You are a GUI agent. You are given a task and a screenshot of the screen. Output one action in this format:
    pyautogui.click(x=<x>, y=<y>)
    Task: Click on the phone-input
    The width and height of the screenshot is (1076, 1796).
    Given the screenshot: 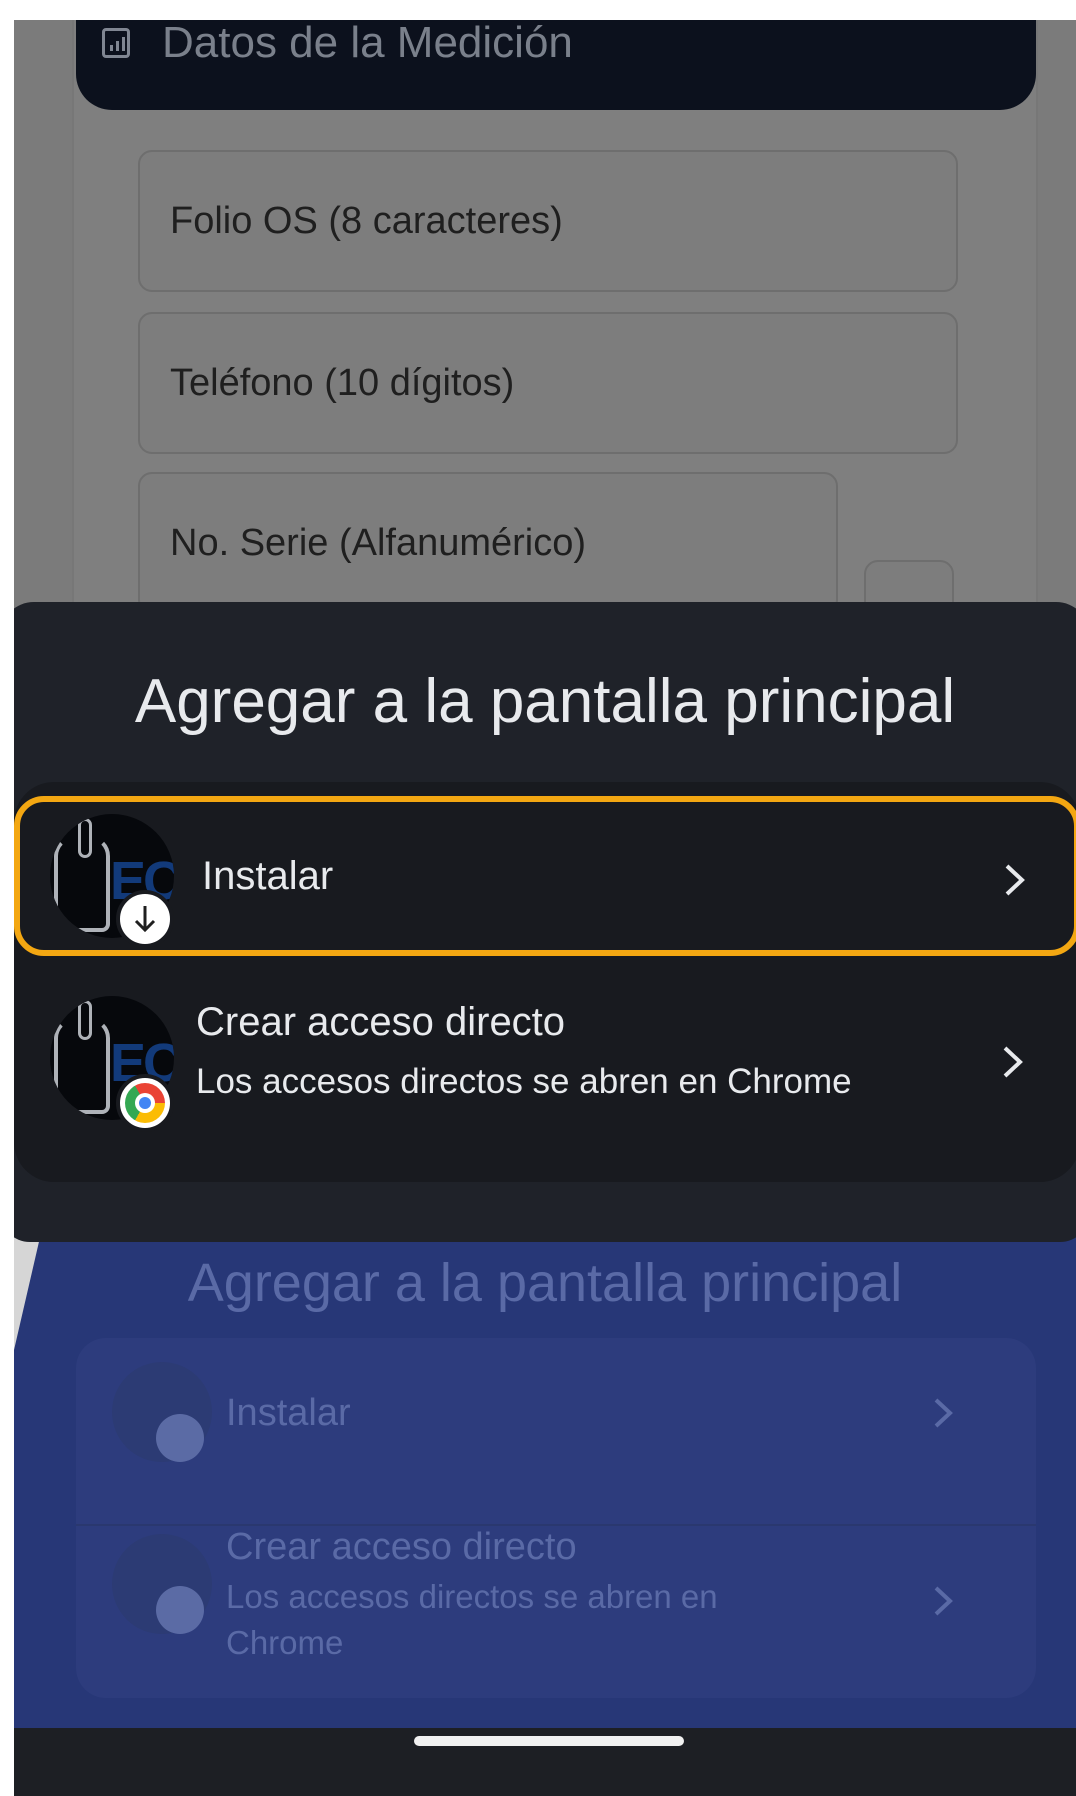 What is the action you would take?
    pyautogui.click(x=550, y=383)
    